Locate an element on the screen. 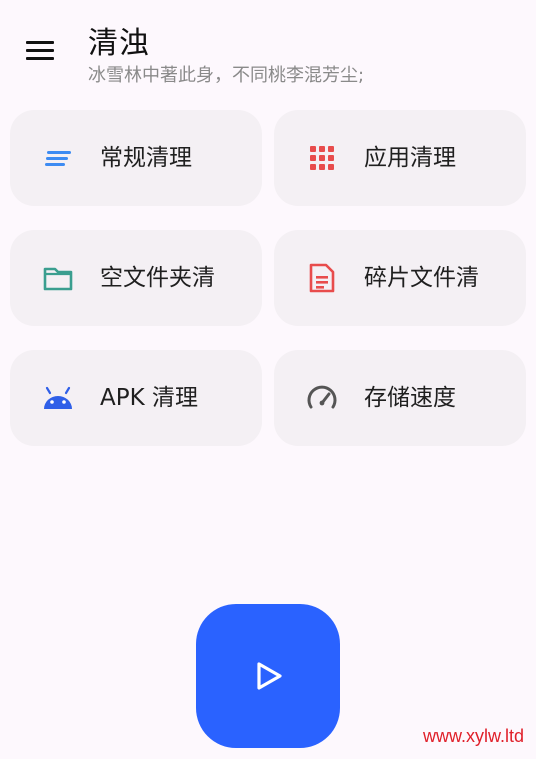 The width and height of the screenshot is (536, 759). start-button is located at coordinates (268, 676).